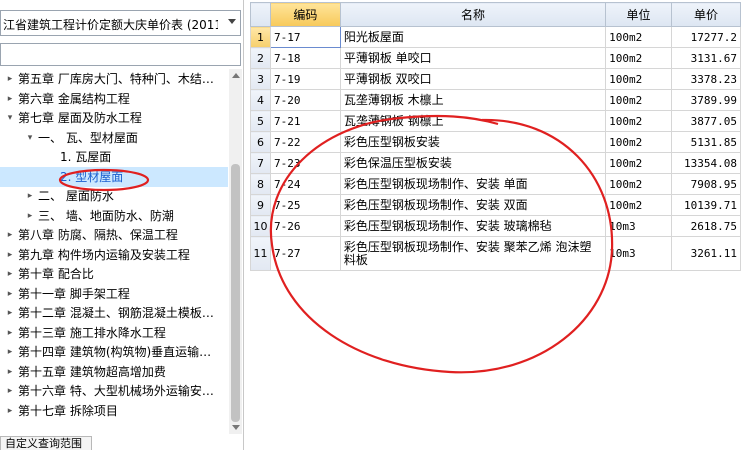 The width and height of the screenshot is (741, 450). Describe the element at coordinates (305, 58) in the screenshot. I see `code-cell: 7-18` at that location.